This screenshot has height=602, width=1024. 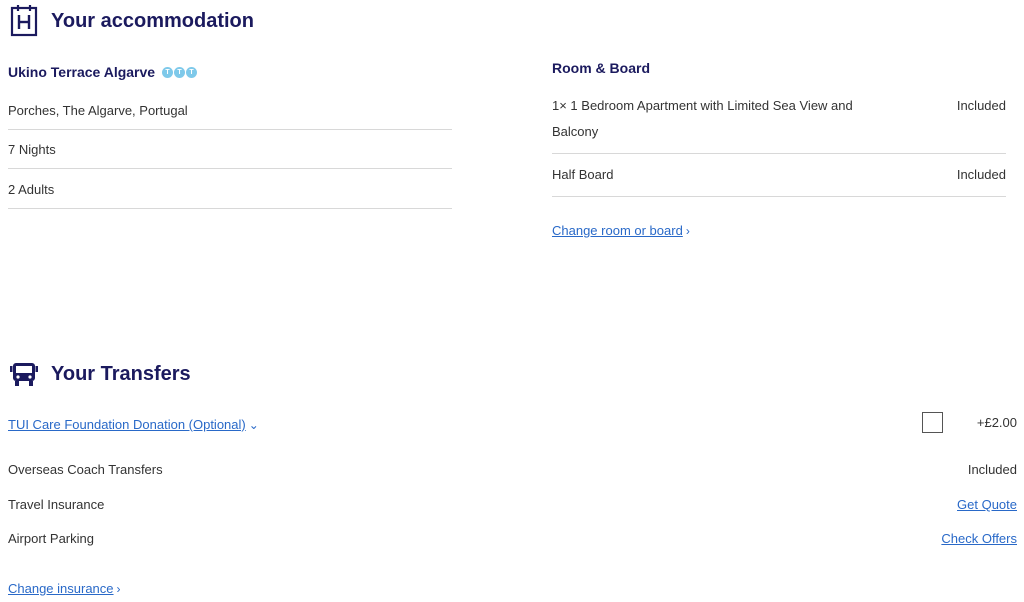 I want to click on coach-transfers-value: Included, so click(x=992, y=469).